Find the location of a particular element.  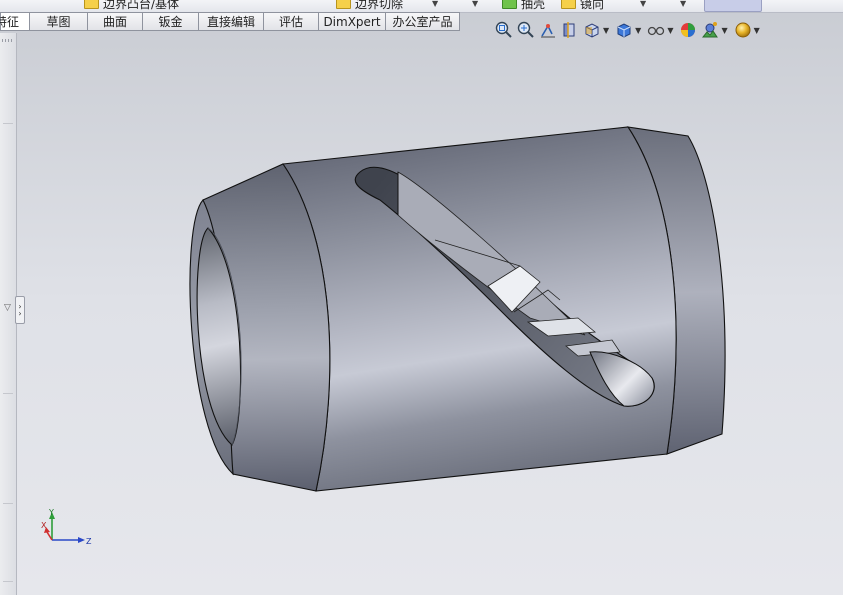

x-axis-label: X is located at coordinates (44, 525).